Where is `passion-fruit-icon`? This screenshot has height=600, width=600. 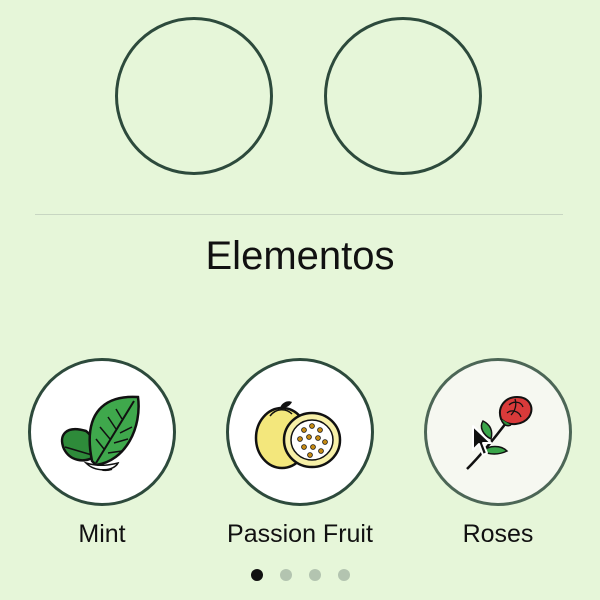
passion-fruit-icon is located at coordinates (298, 435).